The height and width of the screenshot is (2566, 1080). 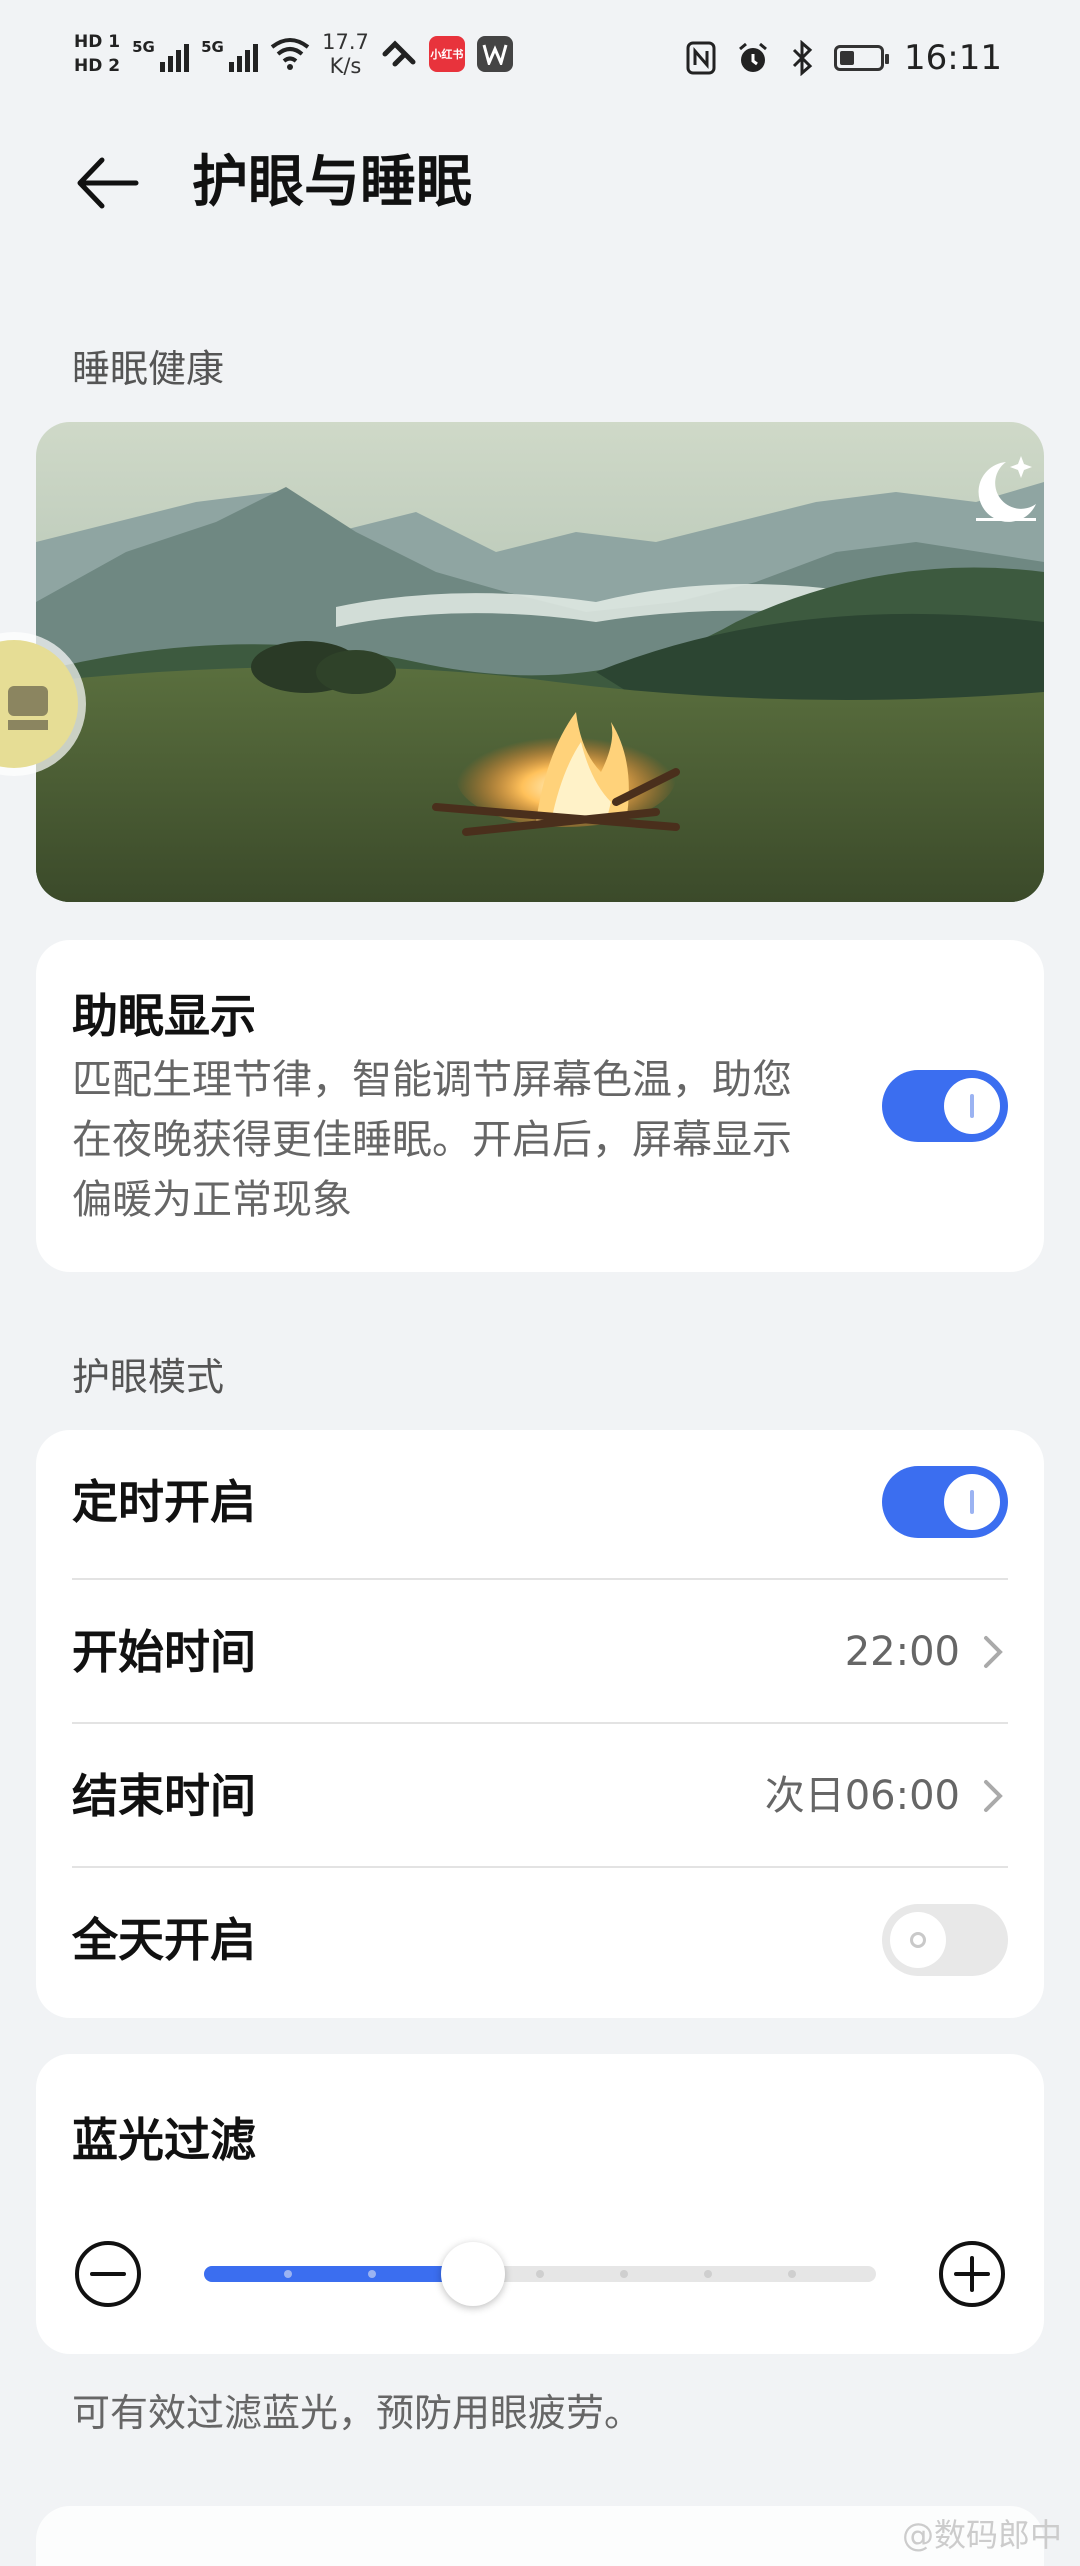 I want to click on speed-unit: K/s, so click(x=345, y=66).